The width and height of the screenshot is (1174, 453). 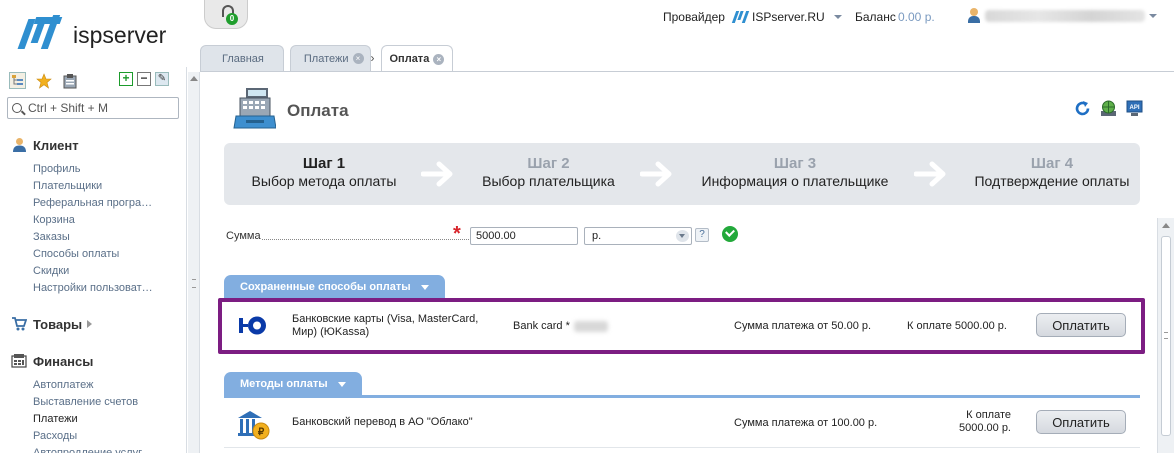 I want to click on step-number: Шаг 1, so click(x=324, y=163).